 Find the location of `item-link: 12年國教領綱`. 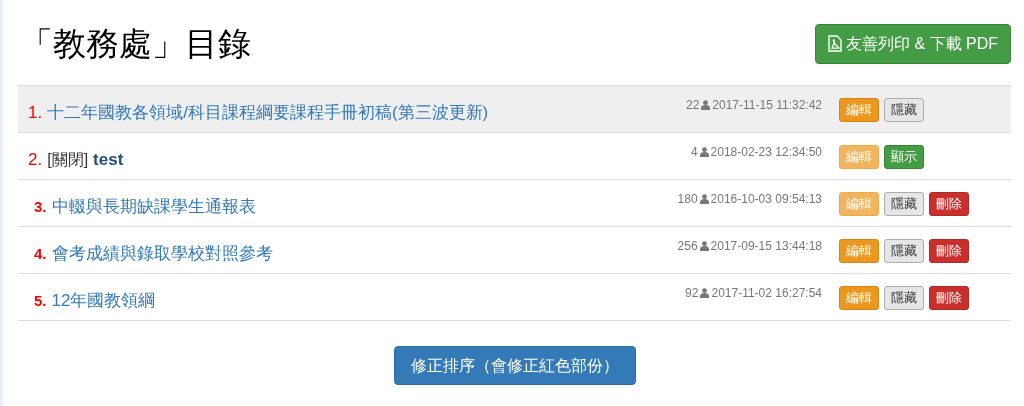

item-link: 12年國教領綱 is located at coordinates (103, 301).